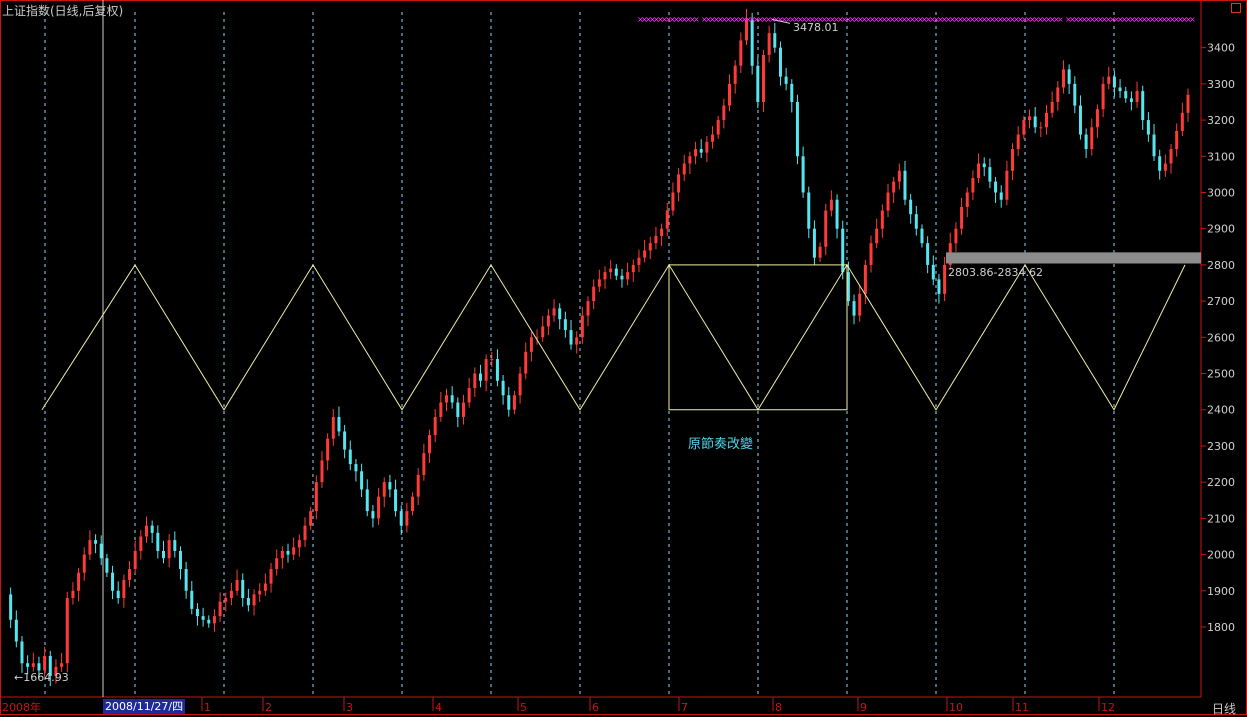  Describe the element at coordinates (63, 11) in the screenshot. I see `chart-title: 上证指数(日线,后复权)` at that location.